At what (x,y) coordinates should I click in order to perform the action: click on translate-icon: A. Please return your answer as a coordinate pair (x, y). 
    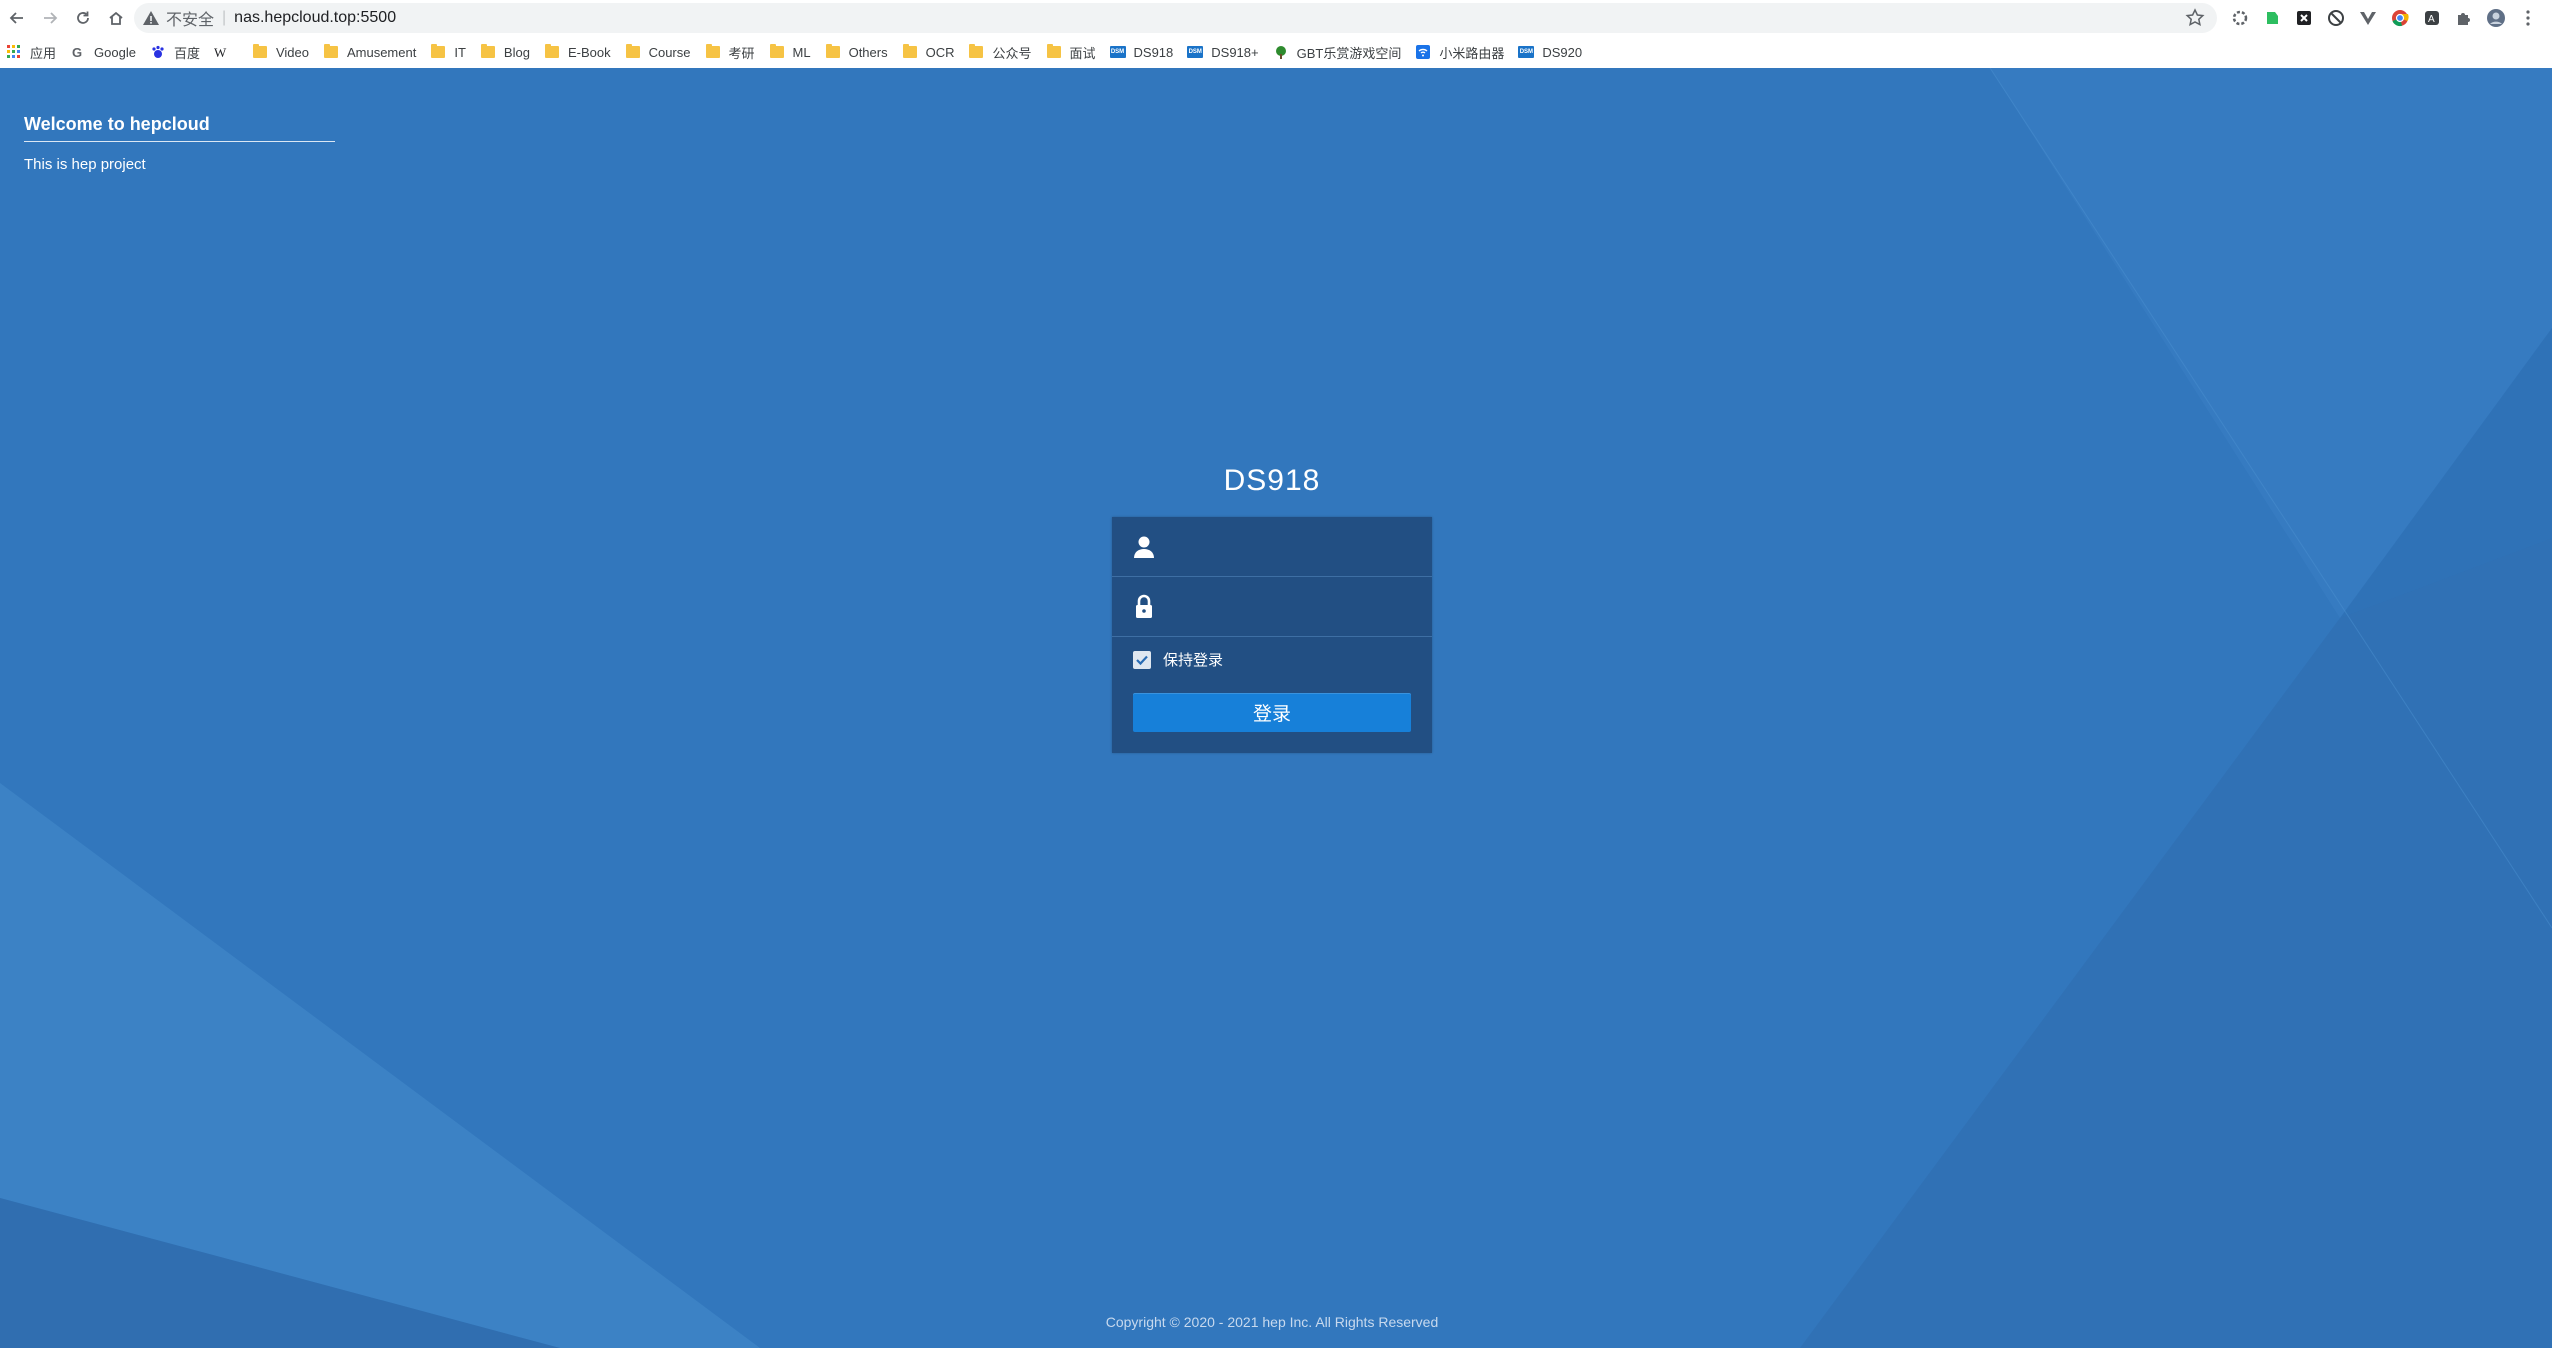
    Looking at the image, I should click on (2432, 18).